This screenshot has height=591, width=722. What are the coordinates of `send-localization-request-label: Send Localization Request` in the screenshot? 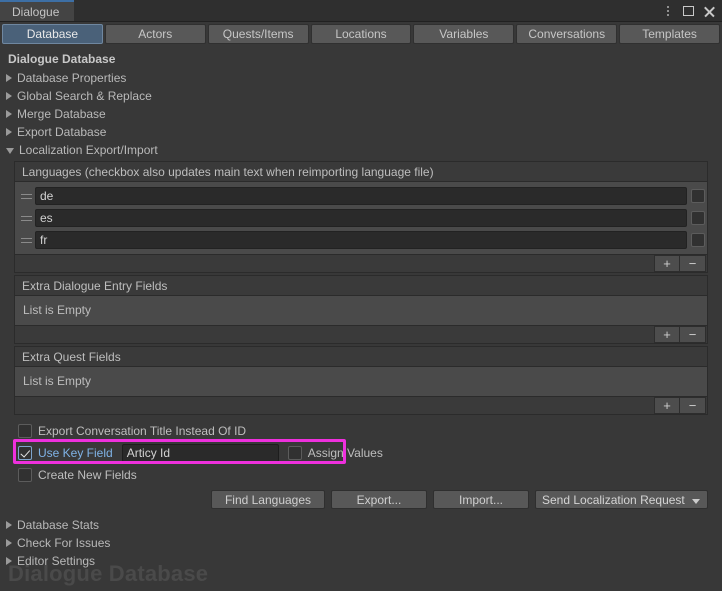 It's located at (613, 499).